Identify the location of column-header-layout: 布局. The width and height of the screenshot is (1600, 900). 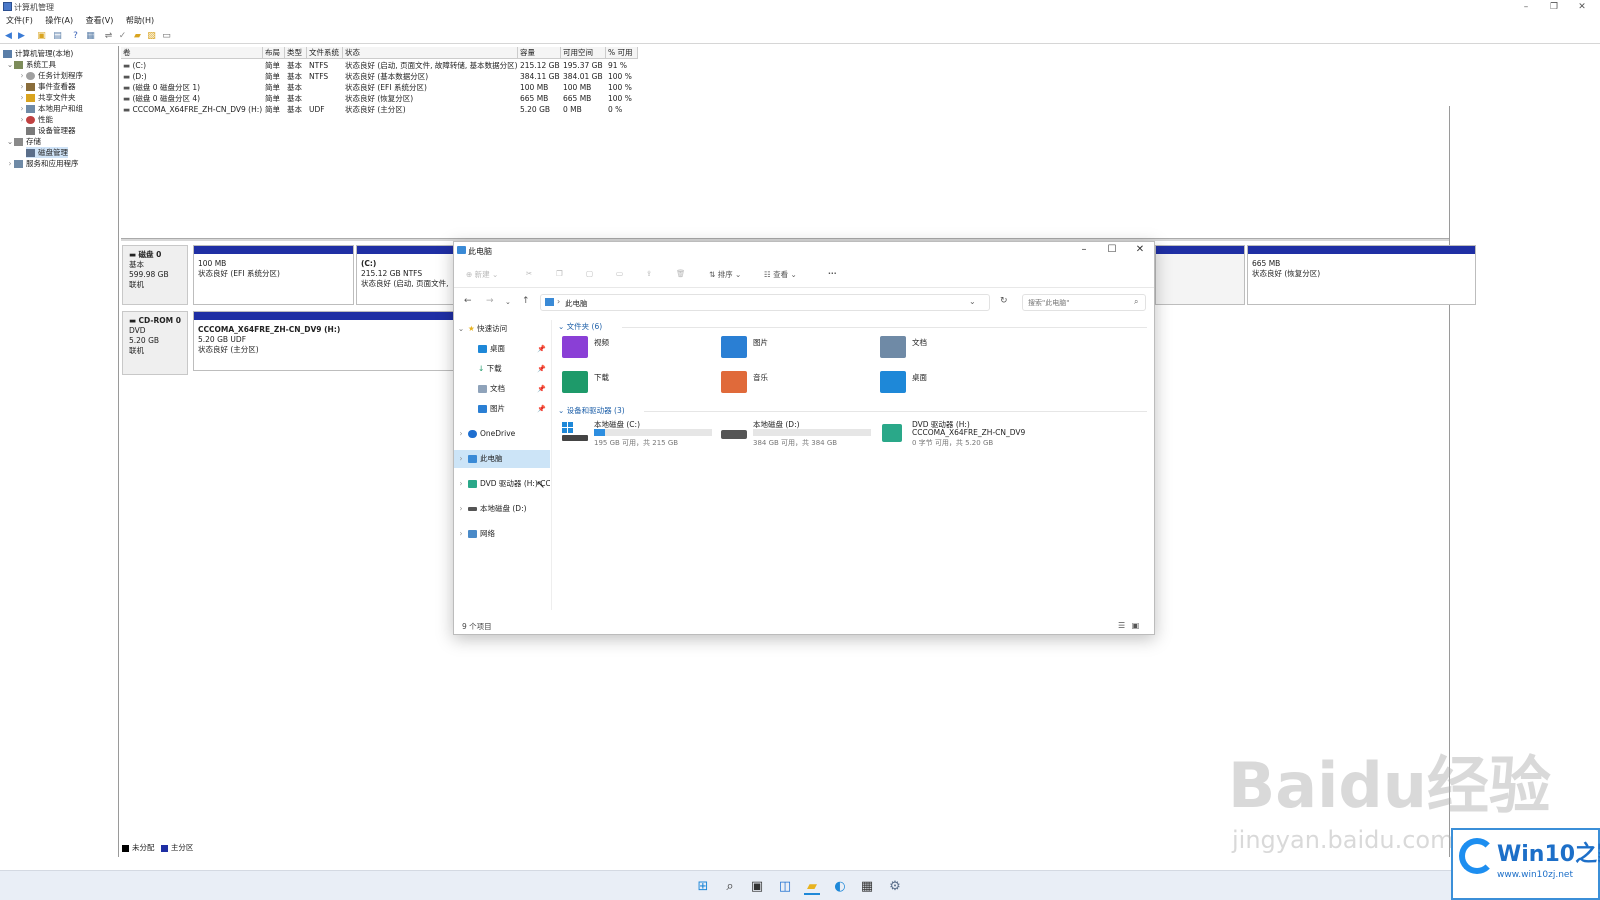
(274, 53).